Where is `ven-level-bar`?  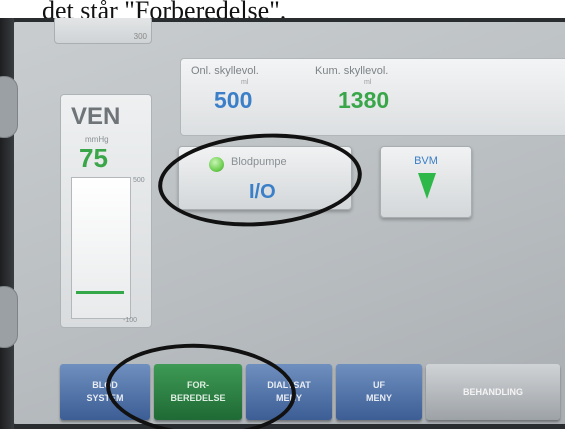 ven-level-bar is located at coordinates (100, 292).